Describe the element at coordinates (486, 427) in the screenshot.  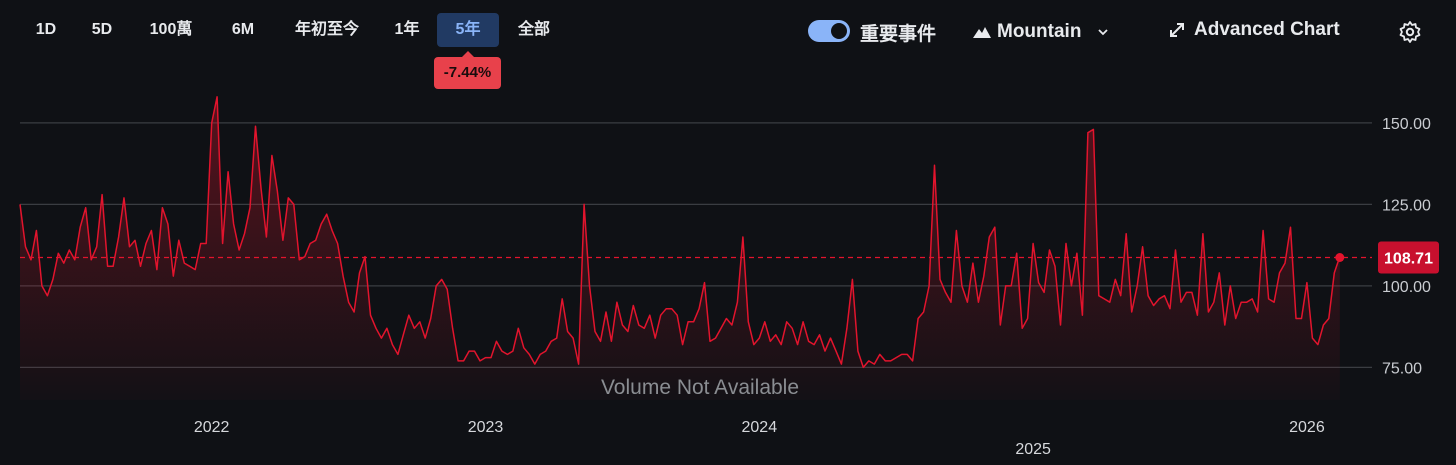
I see `x-tick-label: 2023` at that location.